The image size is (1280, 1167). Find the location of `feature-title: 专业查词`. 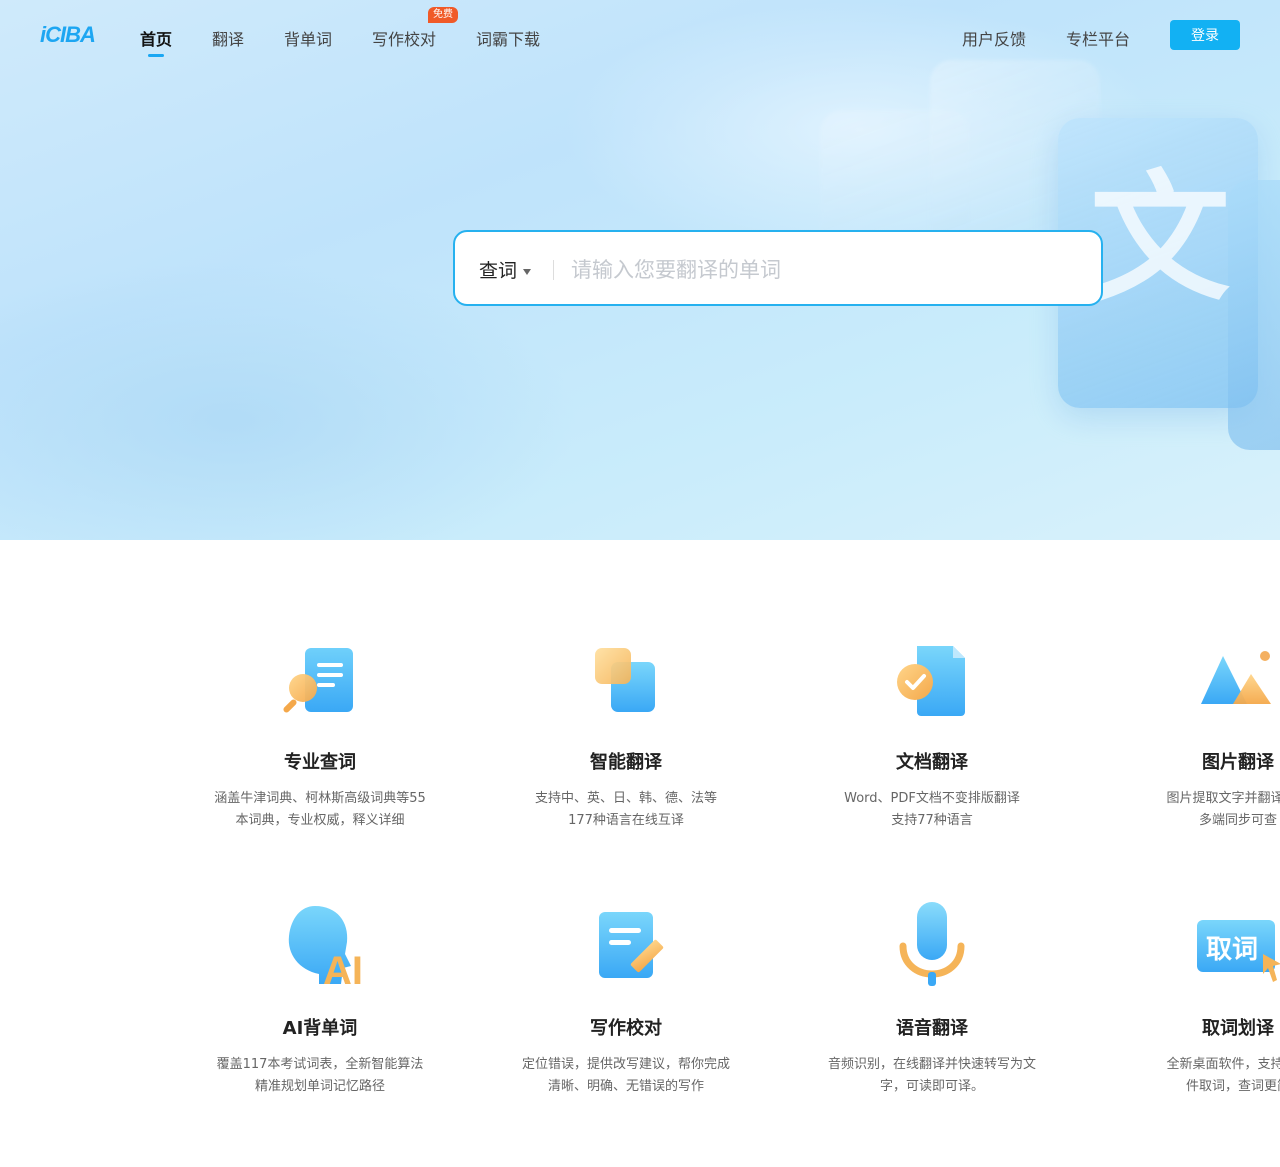

feature-title: 专业查词 is located at coordinates (320, 762).